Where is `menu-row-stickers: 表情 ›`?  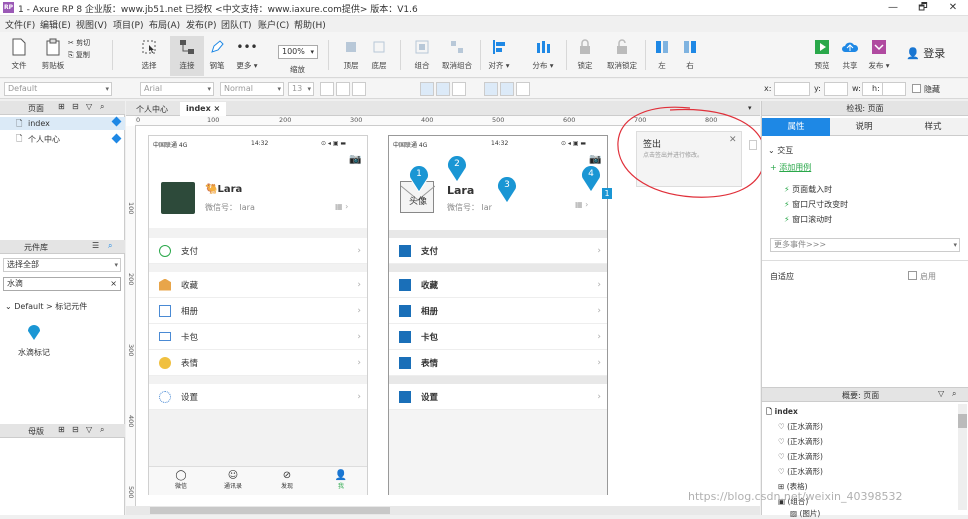 menu-row-stickers: 表情 › is located at coordinates (498, 363).